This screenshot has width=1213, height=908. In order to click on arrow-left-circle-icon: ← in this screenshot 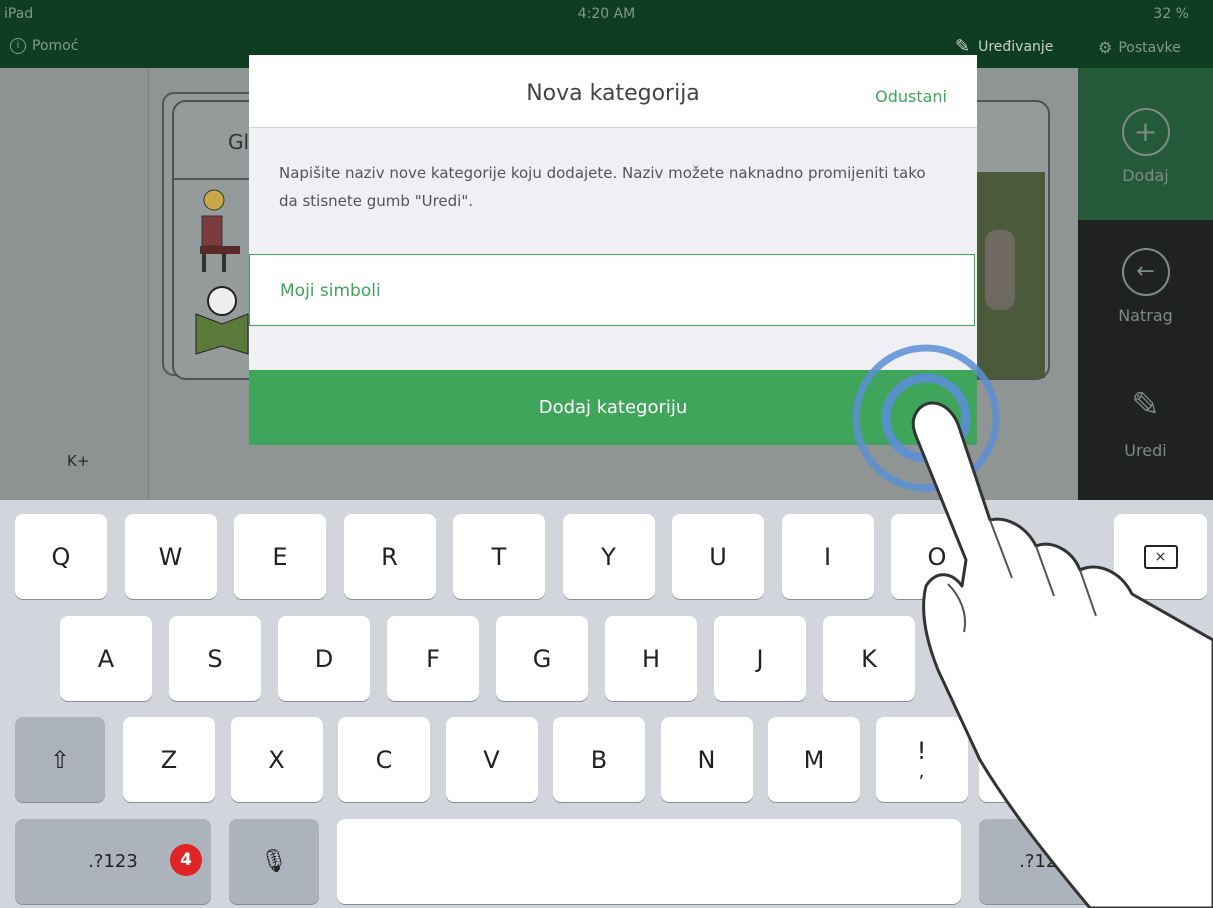, I will do `click(1145, 272)`.